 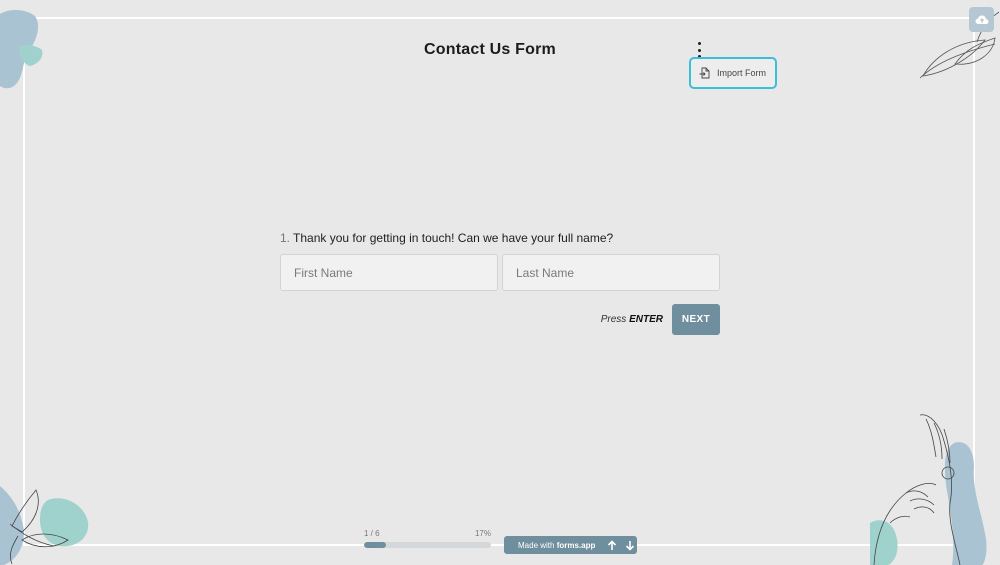 What do you see at coordinates (699, 43) in the screenshot?
I see `kebab-menu-icon` at bounding box center [699, 43].